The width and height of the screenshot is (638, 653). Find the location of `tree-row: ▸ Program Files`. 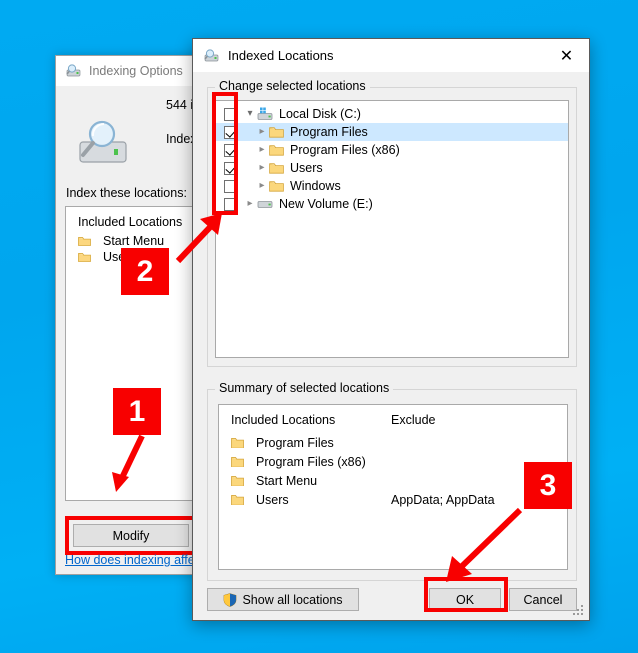

tree-row: ▸ Program Files is located at coordinates (392, 132).